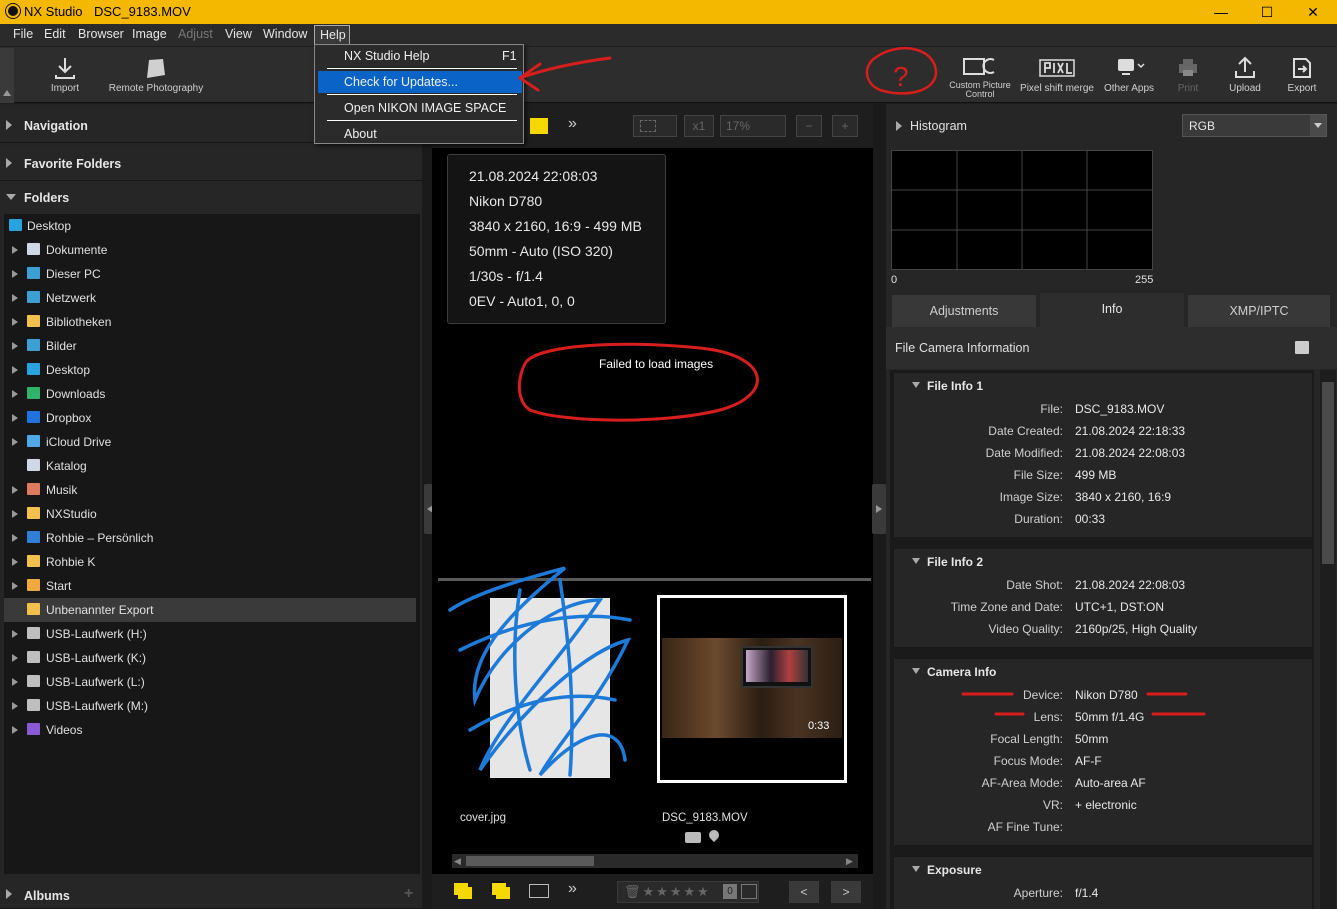  Describe the element at coordinates (210, 394) in the screenshot. I see `folder-item: Downloads` at that location.